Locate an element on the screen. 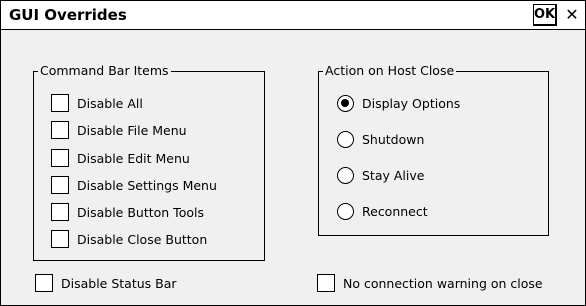  disable-button-tools-checkbox: Disable Button Tools is located at coordinates (127, 212).